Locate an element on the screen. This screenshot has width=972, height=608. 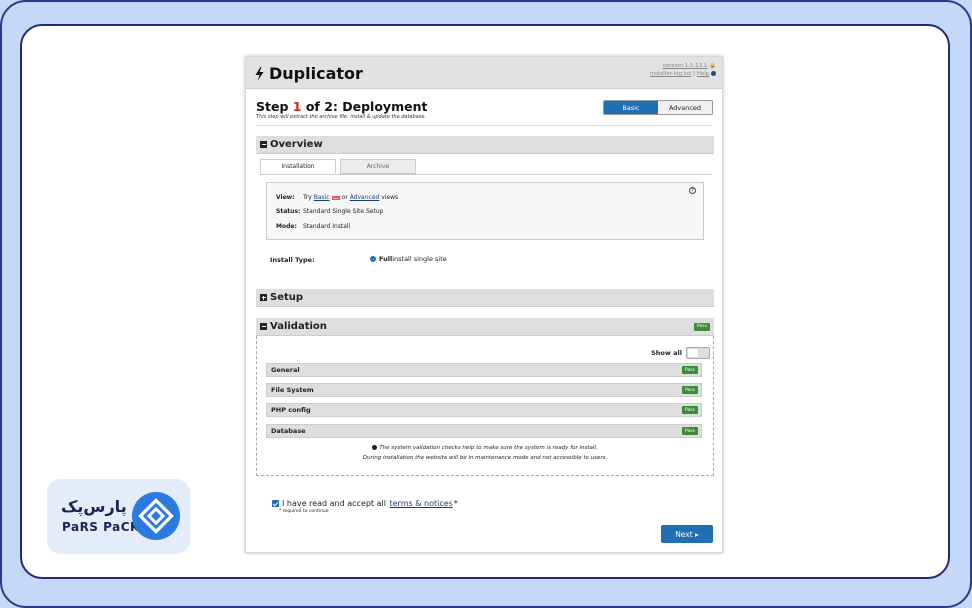
install-type-label: Install Type: is located at coordinates (292, 260).